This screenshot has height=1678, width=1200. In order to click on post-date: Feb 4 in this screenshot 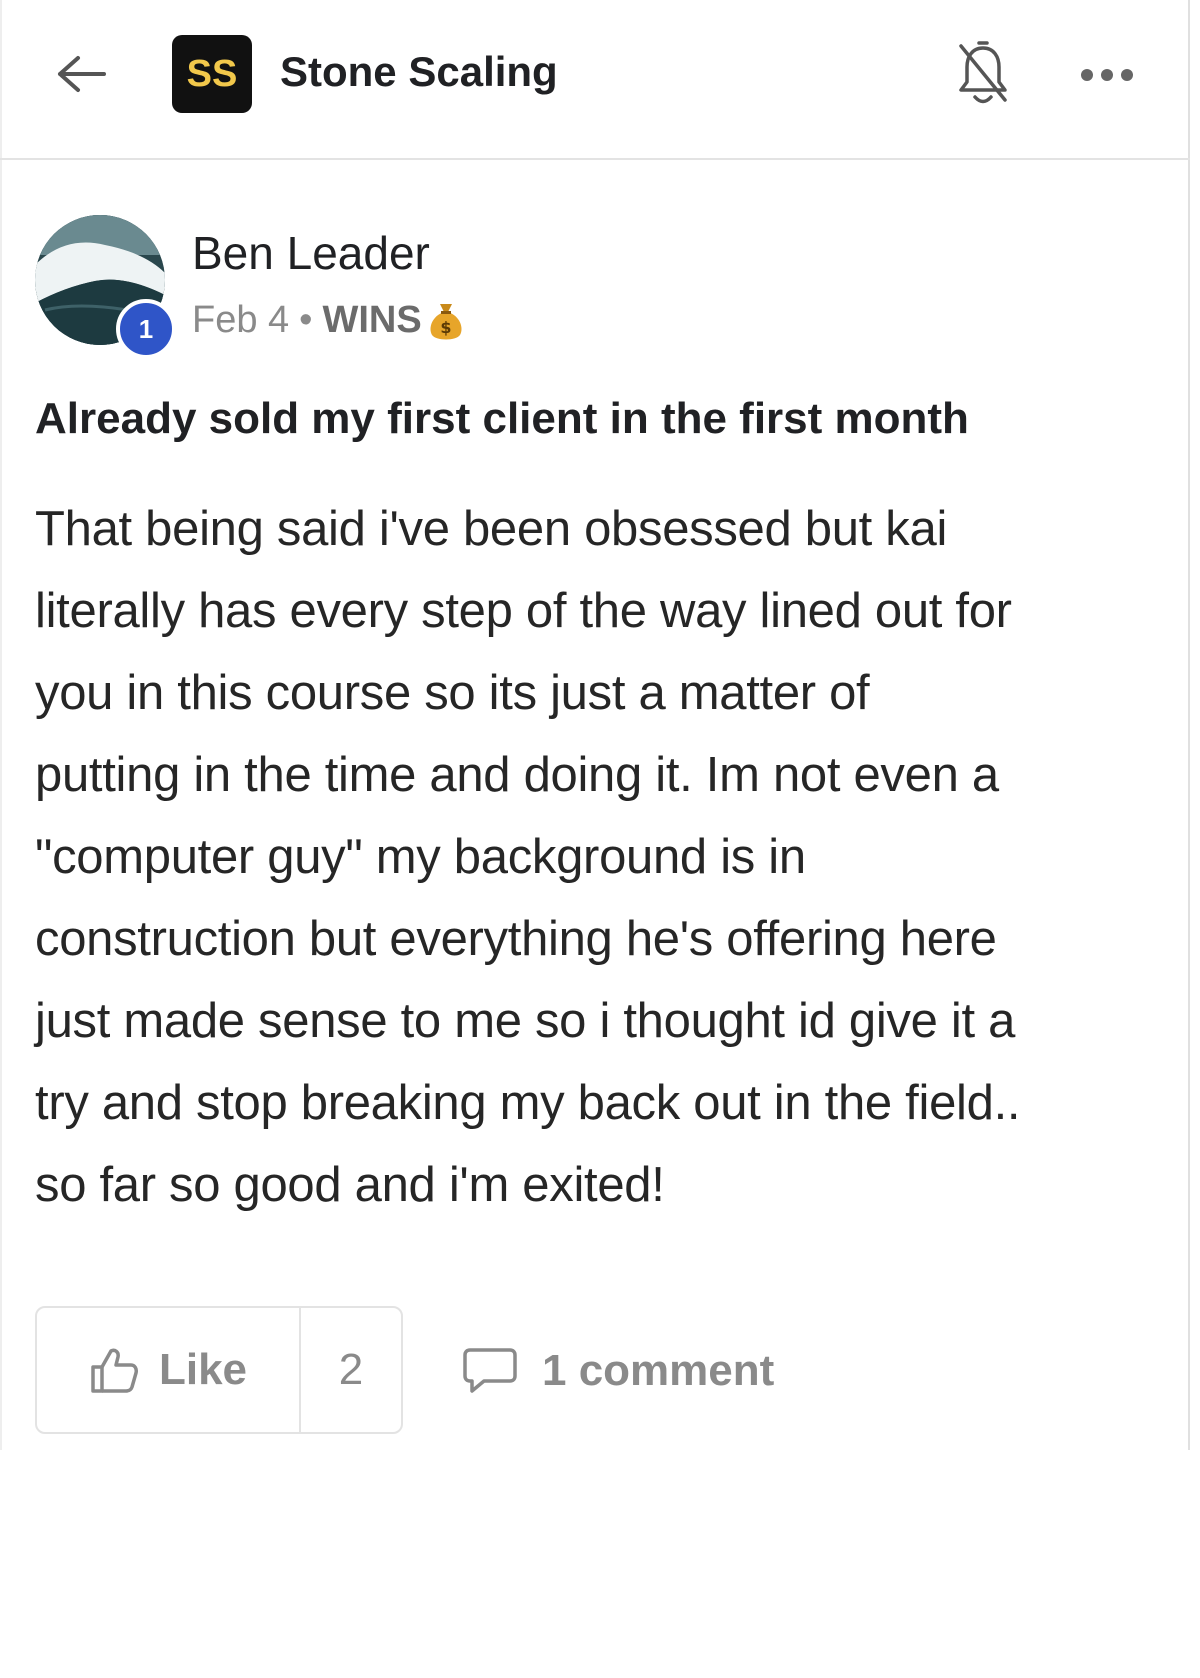, I will do `click(240, 320)`.